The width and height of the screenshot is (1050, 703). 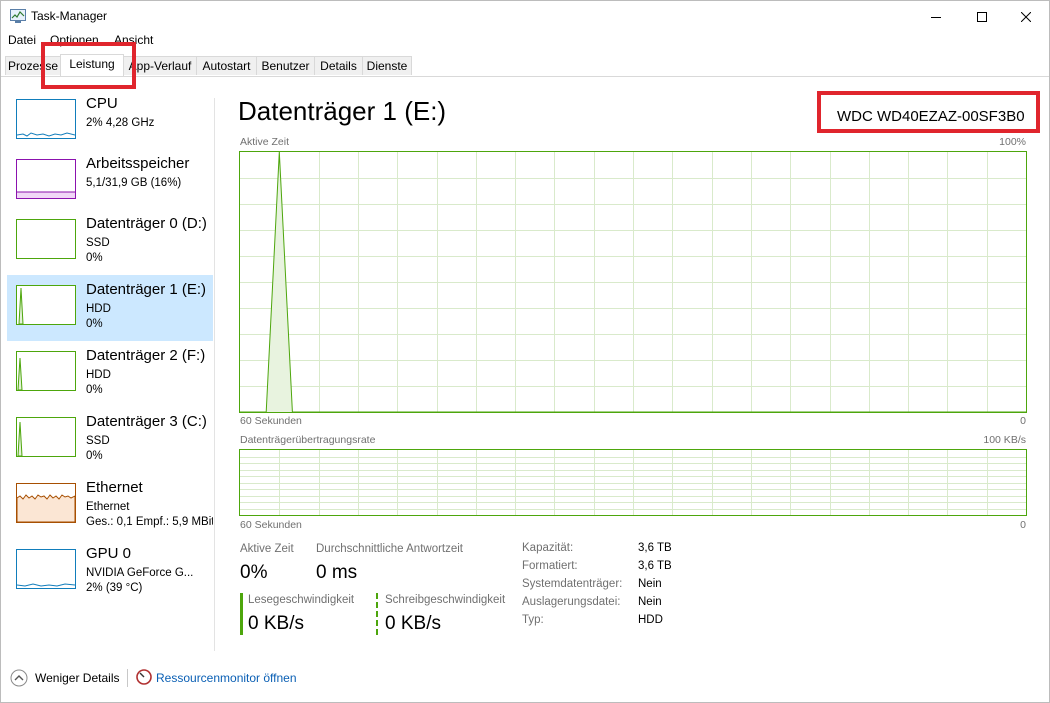 I want to click on read-speed-label: Lesegeschwindigkeit, so click(x=301, y=600).